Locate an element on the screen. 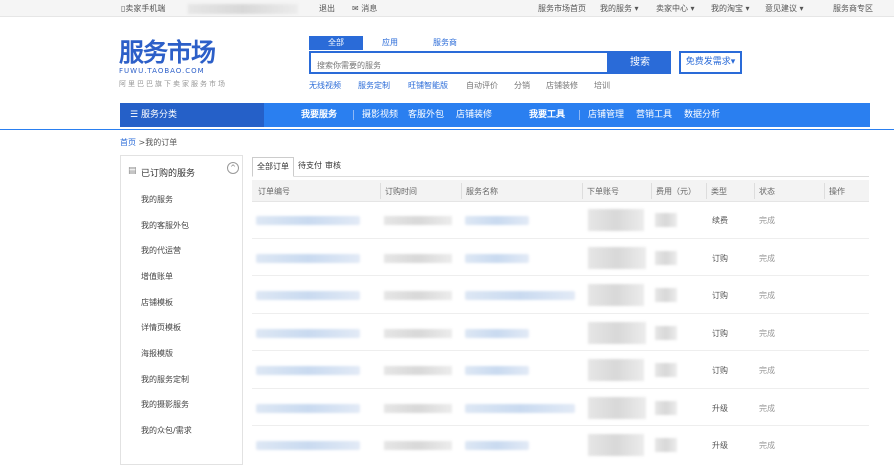 This screenshot has width=894, height=465. hot-link-distribution: 分销 is located at coordinates (522, 85).